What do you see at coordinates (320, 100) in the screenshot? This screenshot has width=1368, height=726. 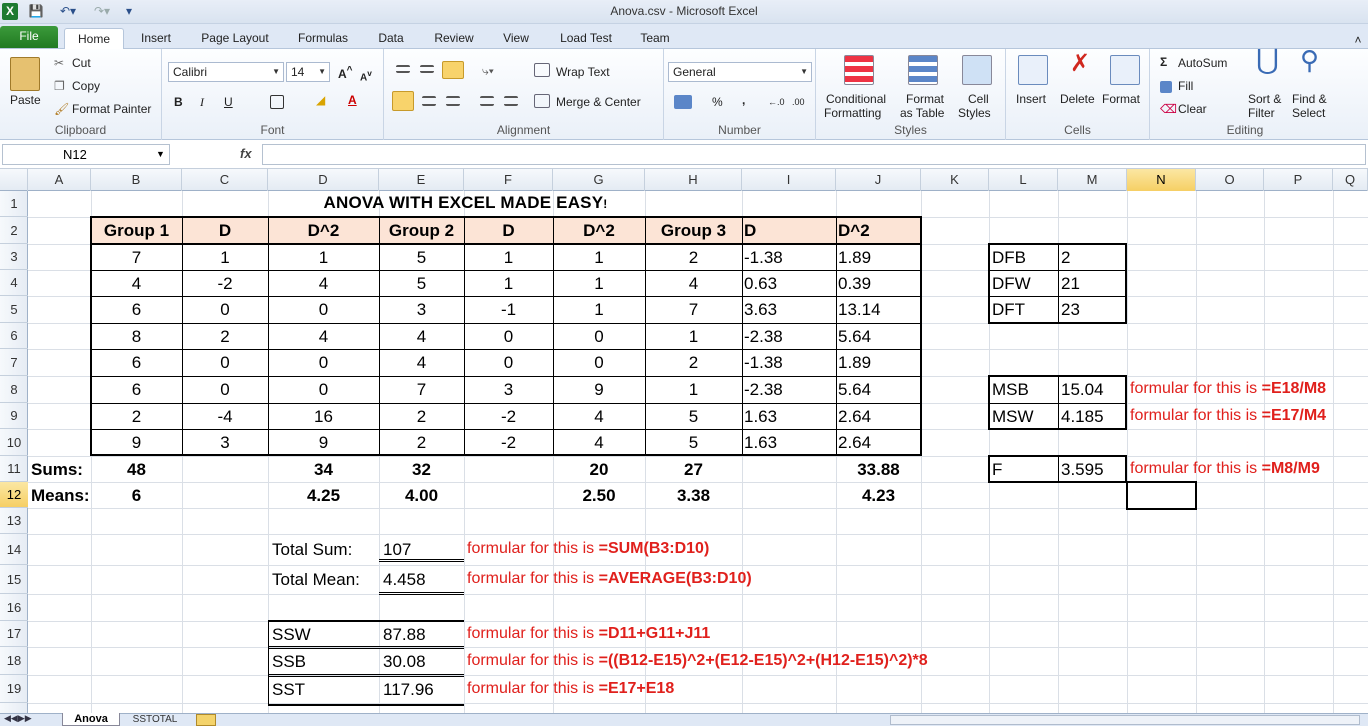 I see `fill-color-icon: ◢` at bounding box center [320, 100].